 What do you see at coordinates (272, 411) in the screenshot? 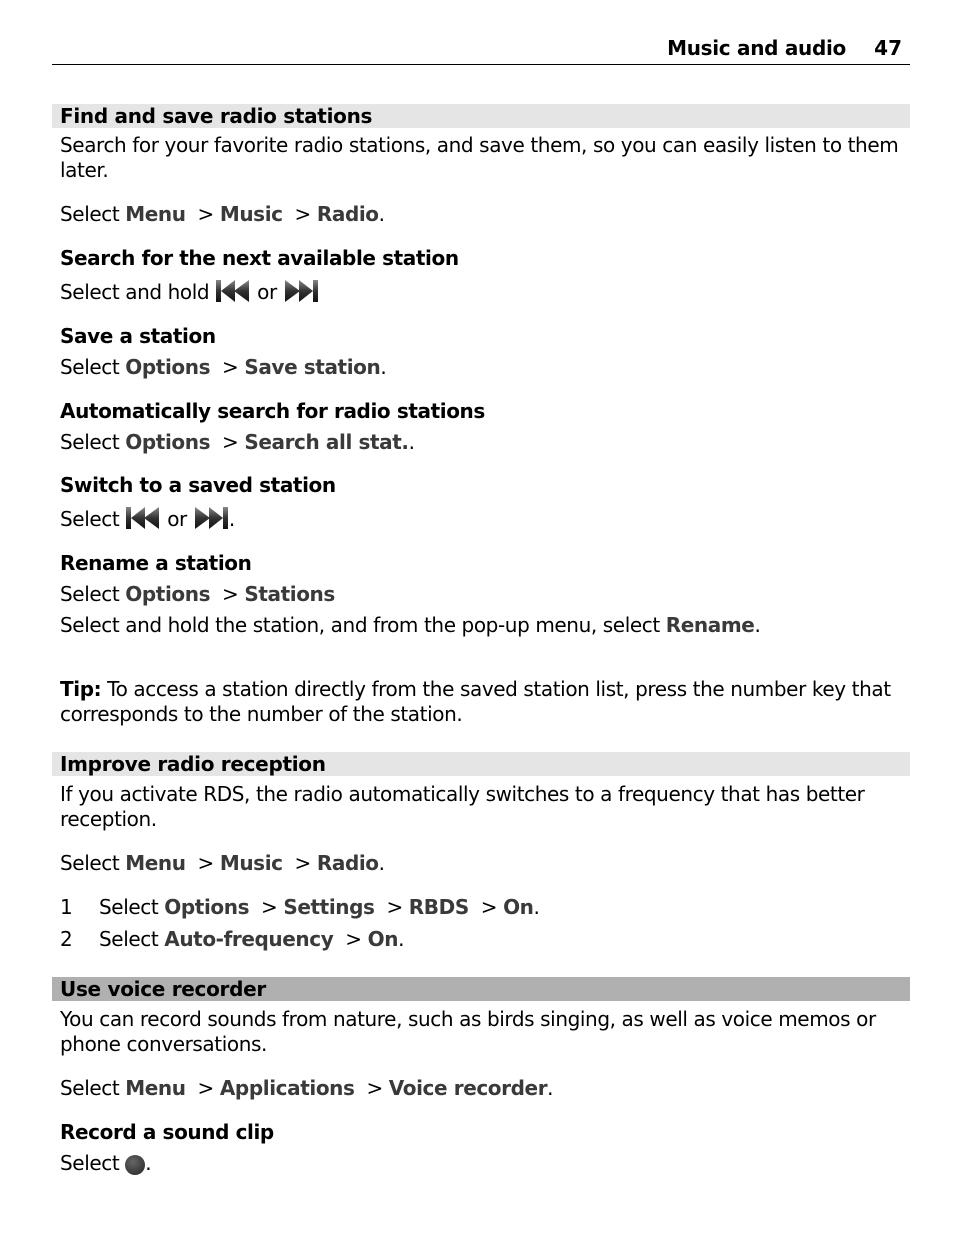
I see `task-heading: Automatically search for radio stations` at bounding box center [272, 411].